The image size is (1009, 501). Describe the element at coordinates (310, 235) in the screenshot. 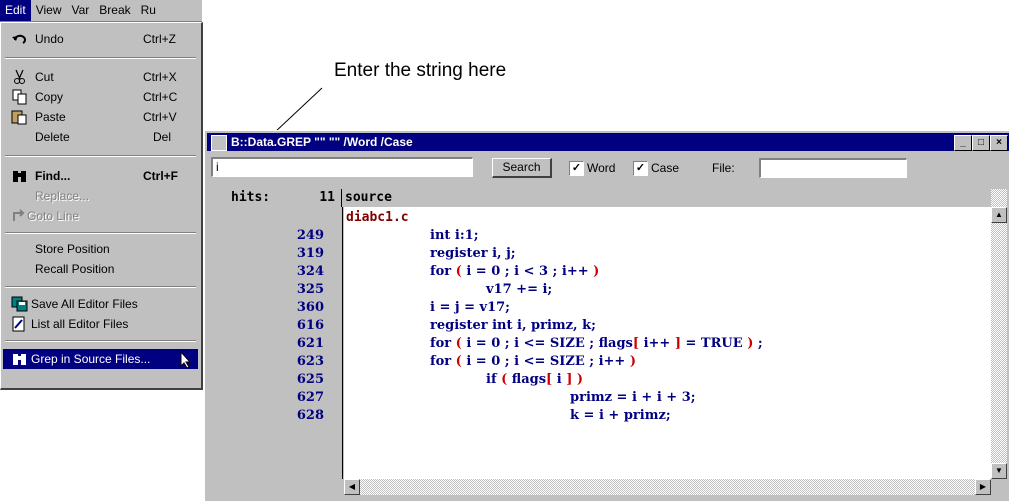

I see `line-number: 249` at that location.